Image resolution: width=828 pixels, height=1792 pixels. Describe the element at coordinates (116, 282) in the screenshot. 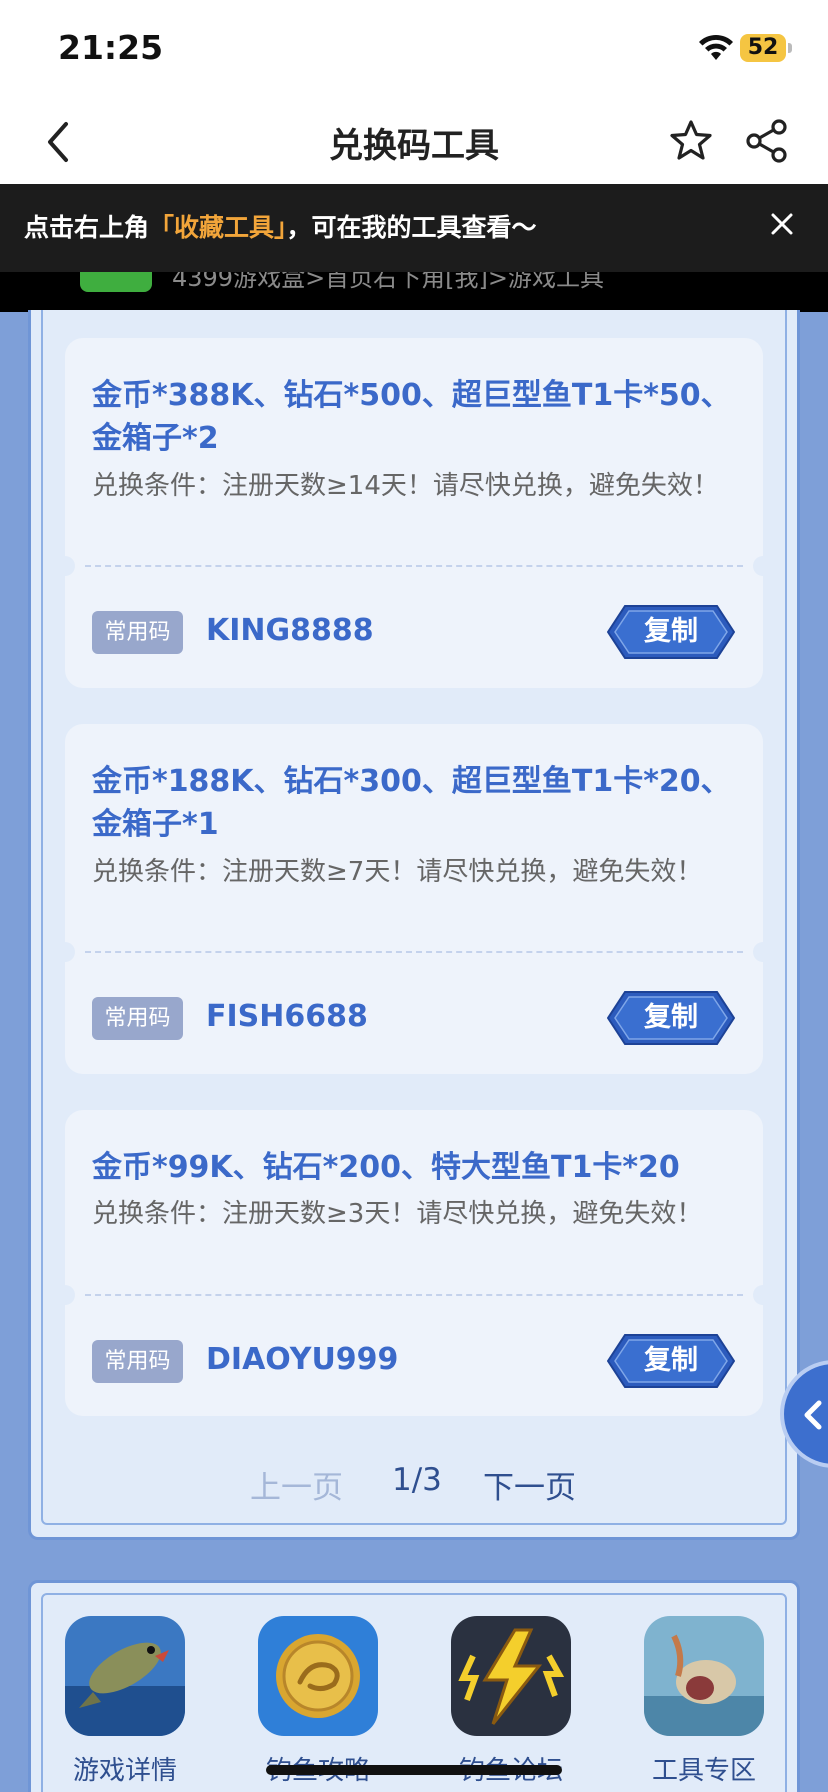

I see `underlay-green-badge` at that location.